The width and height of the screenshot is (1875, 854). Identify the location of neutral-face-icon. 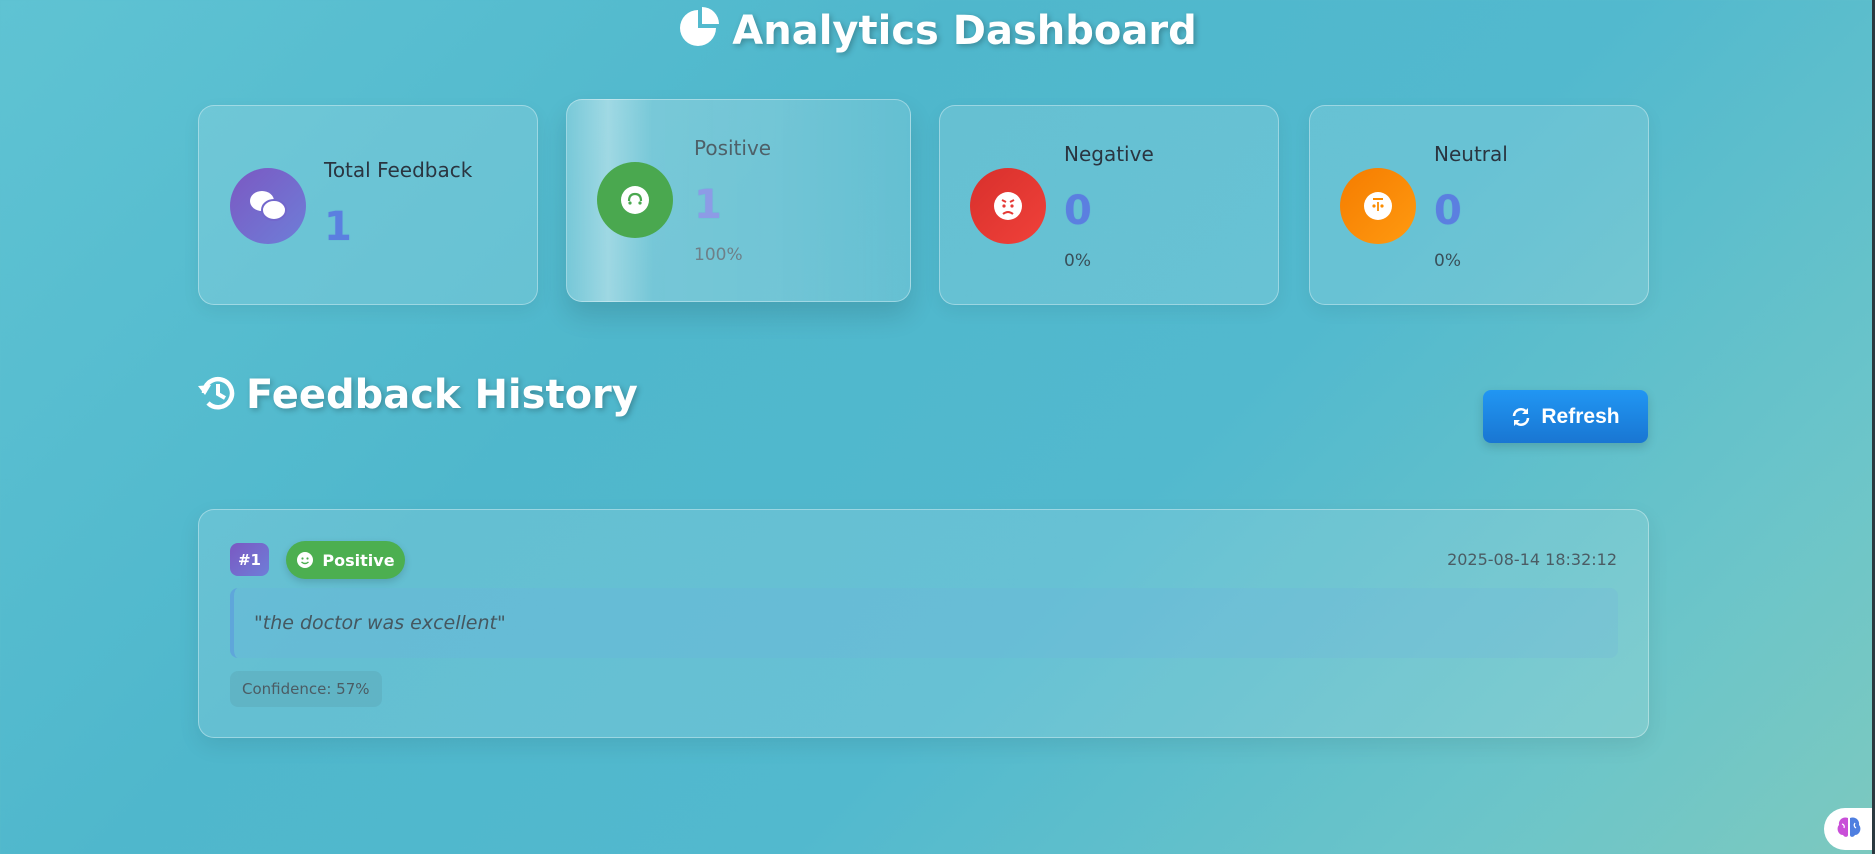
(1378, 206).